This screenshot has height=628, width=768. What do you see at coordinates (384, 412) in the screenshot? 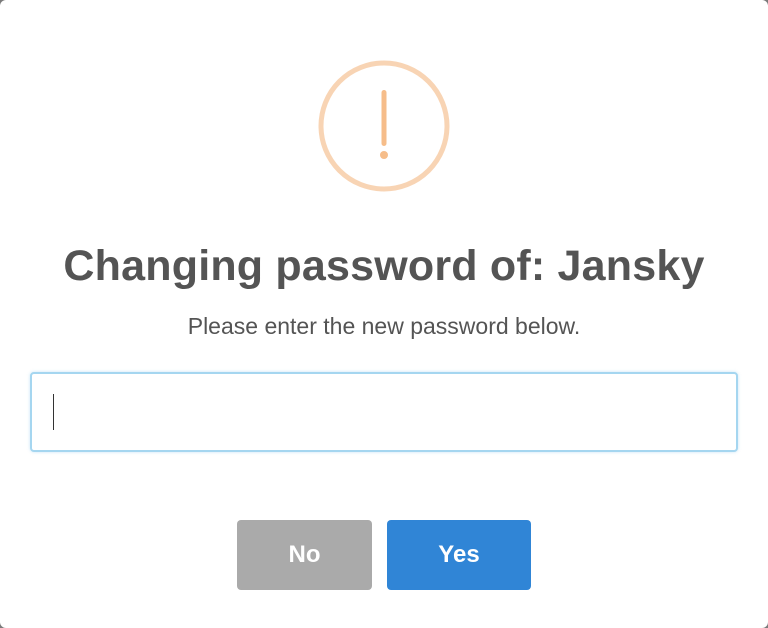
I see `new-password-input` at bounding box center [384, 412].